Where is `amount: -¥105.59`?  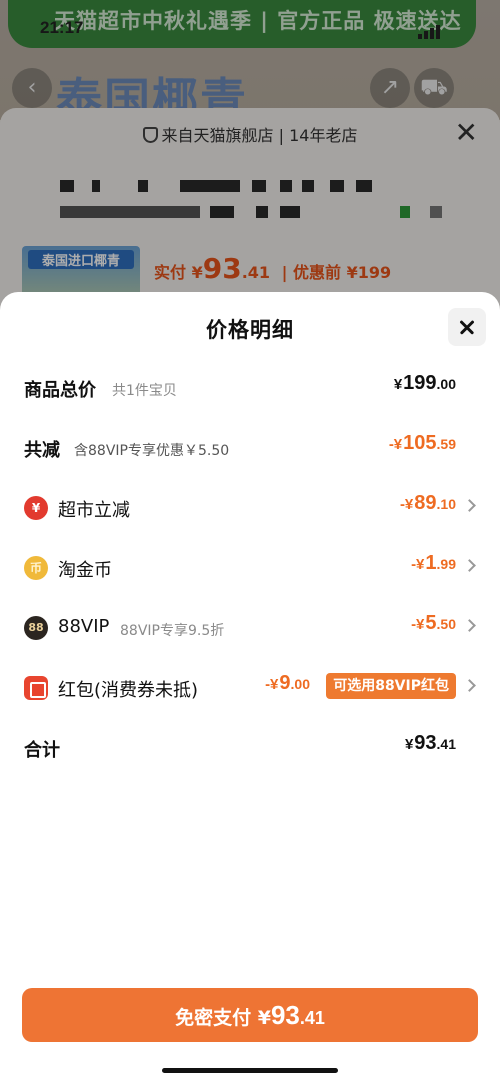
amount: -¥105.59 is located at coordinates (422, 443).